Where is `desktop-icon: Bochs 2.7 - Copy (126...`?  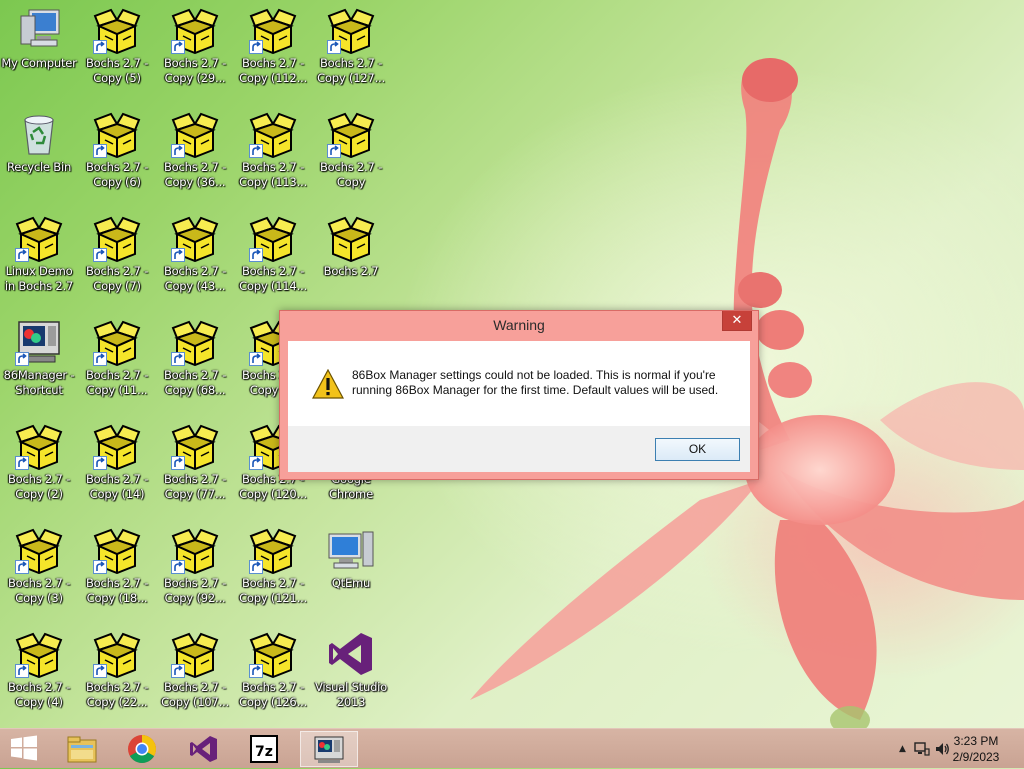
desktop-icon: Bochs 2.7 - Copy (126... is located at coordinates (273, 670).